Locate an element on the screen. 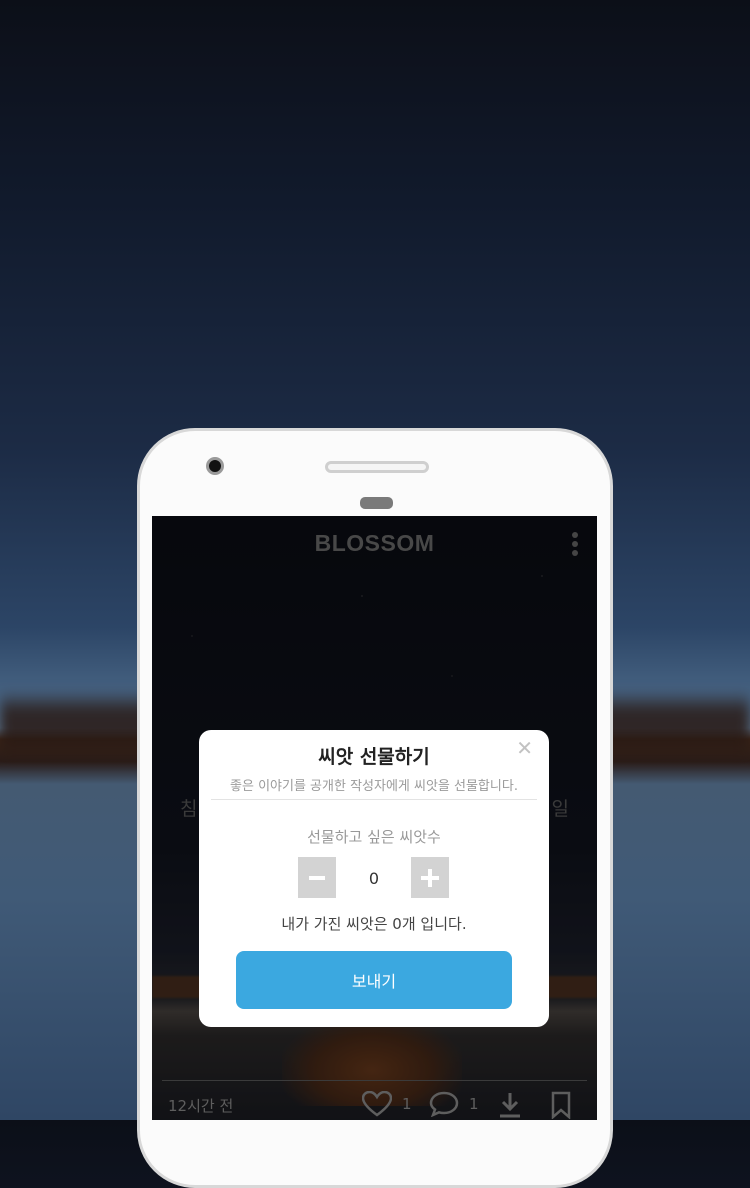 The width and height of the screenshot is (750, 1188). post-footer: 12시간 전 1 1 is located at coordinates (374, 1100).